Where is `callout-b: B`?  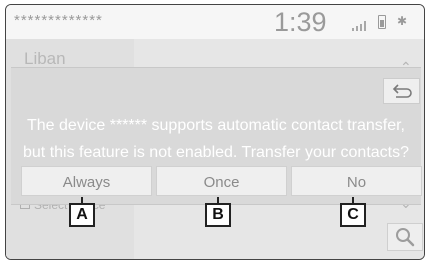
callout-b: B is located at coordinates (218, 212).